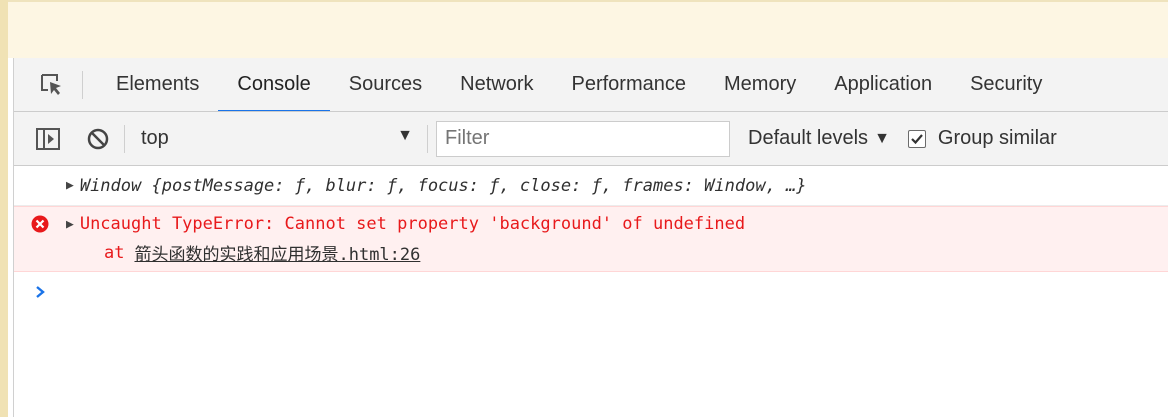 This screenshot has height=417, width=1168. Describe the element at coordinates (114, 252) in the screenshot. I see `stack-prefix: at` at that location.